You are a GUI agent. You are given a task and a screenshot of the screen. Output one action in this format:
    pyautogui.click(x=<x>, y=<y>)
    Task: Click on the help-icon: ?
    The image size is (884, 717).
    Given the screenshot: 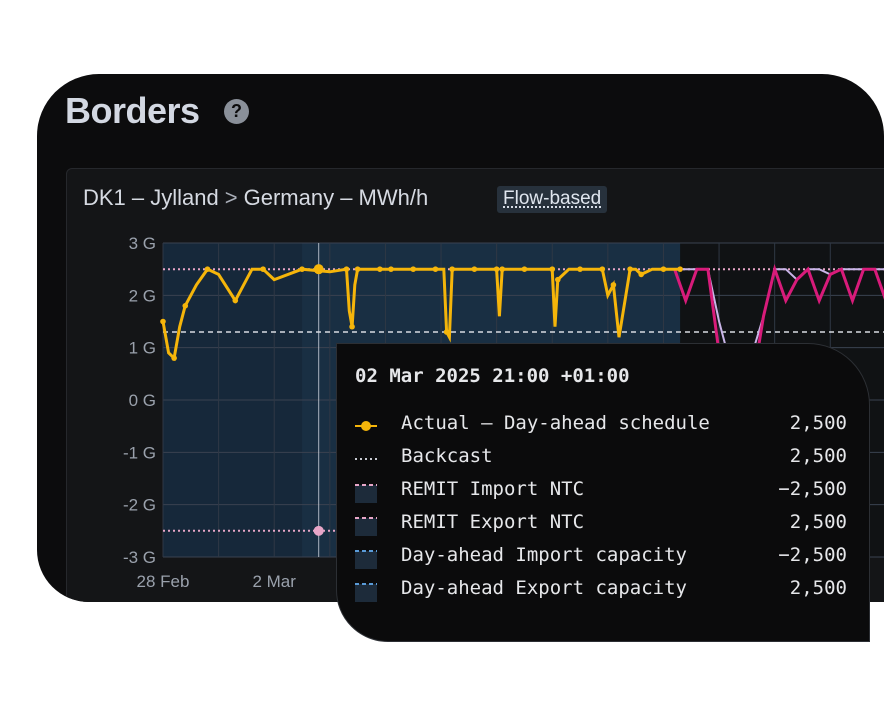 What is the action you would take?
    pyautogui.click(x=236, y=111)
    